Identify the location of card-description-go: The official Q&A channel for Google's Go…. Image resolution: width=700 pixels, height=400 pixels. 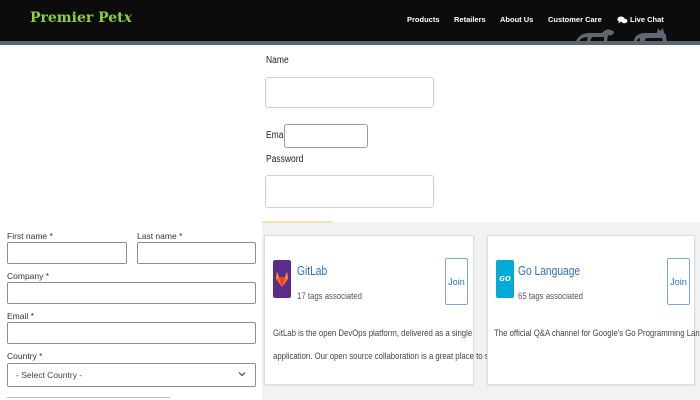
(597, 333).